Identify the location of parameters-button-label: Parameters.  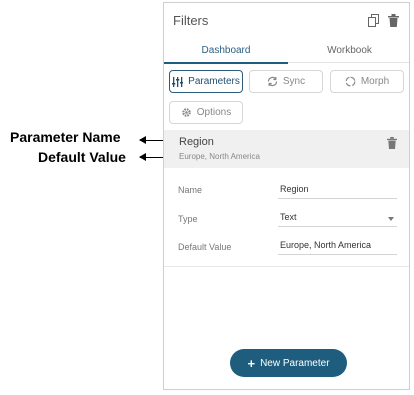
(214, 81).